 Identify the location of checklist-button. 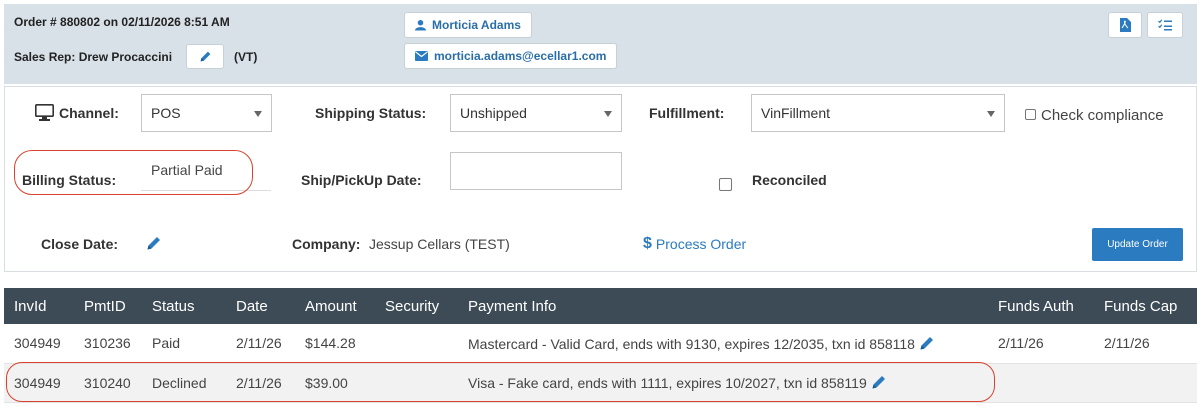
(1165, 25).